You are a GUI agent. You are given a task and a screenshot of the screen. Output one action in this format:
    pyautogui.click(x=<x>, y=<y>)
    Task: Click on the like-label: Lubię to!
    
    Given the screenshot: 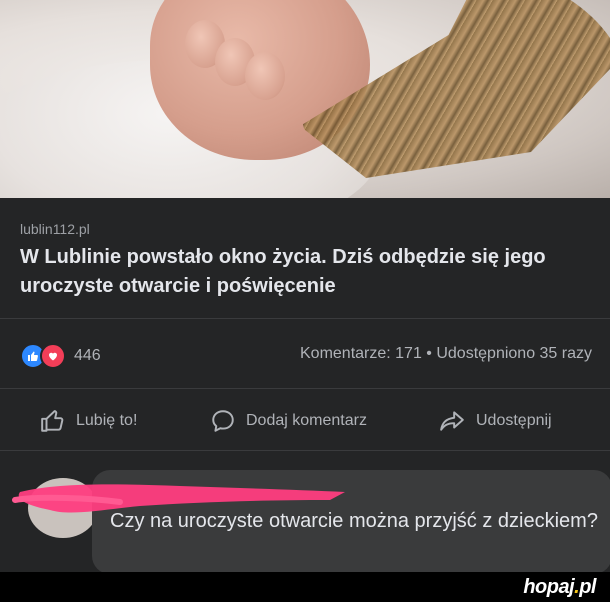 What is the action you would take?
    pyautogui.click(x=107, y=420)
    